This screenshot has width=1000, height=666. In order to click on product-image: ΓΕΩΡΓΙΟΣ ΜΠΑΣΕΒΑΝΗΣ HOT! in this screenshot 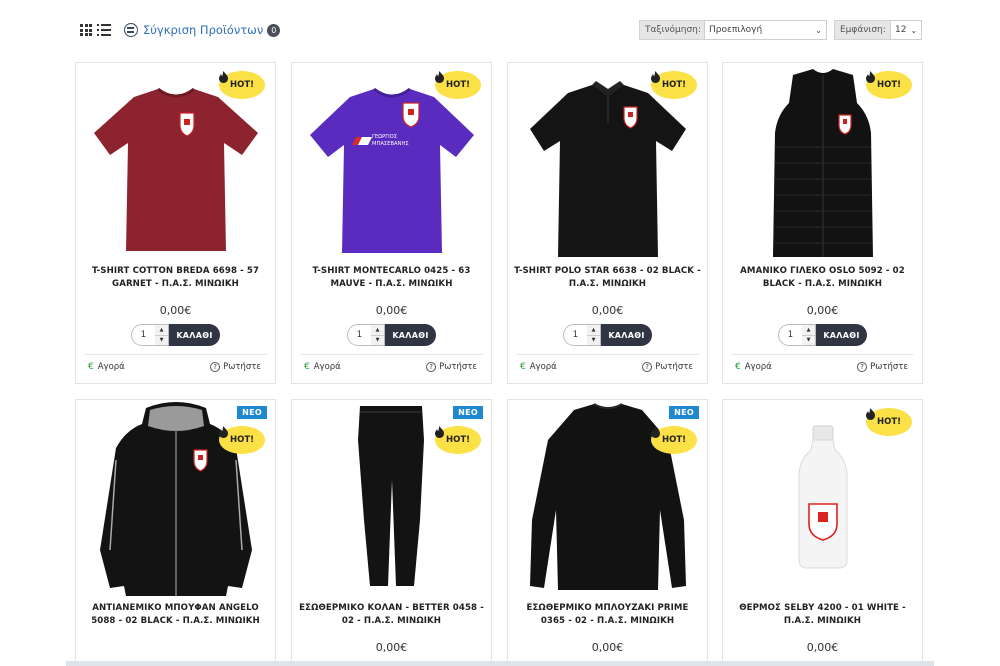, I will do `click(391, 161)`.